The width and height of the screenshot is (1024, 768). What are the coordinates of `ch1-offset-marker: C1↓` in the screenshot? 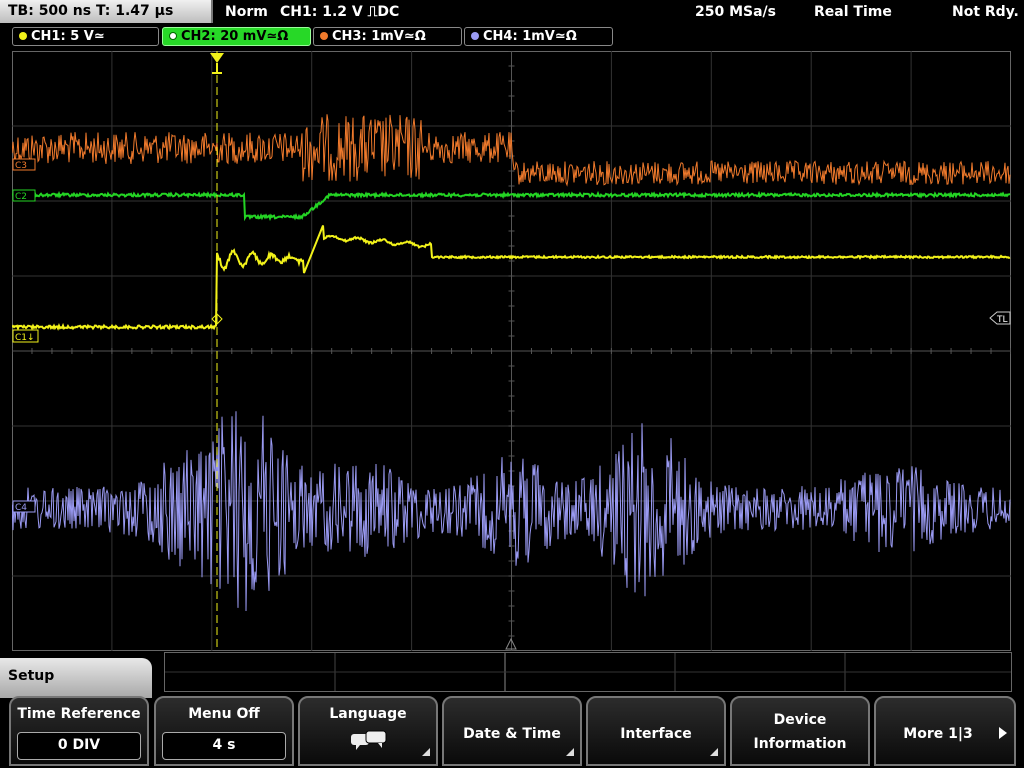 It's located at (25, 336).